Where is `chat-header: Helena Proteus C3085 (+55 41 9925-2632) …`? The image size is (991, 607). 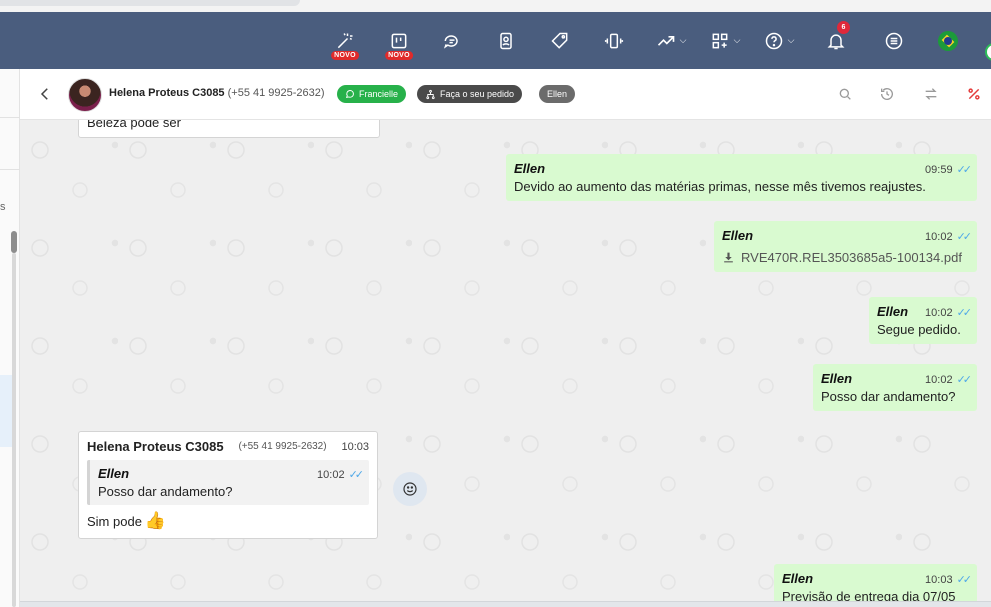 chat-header: Helena Proteus C3085 (+55 41 9925-2632) … is located at coordinates (505, 94).